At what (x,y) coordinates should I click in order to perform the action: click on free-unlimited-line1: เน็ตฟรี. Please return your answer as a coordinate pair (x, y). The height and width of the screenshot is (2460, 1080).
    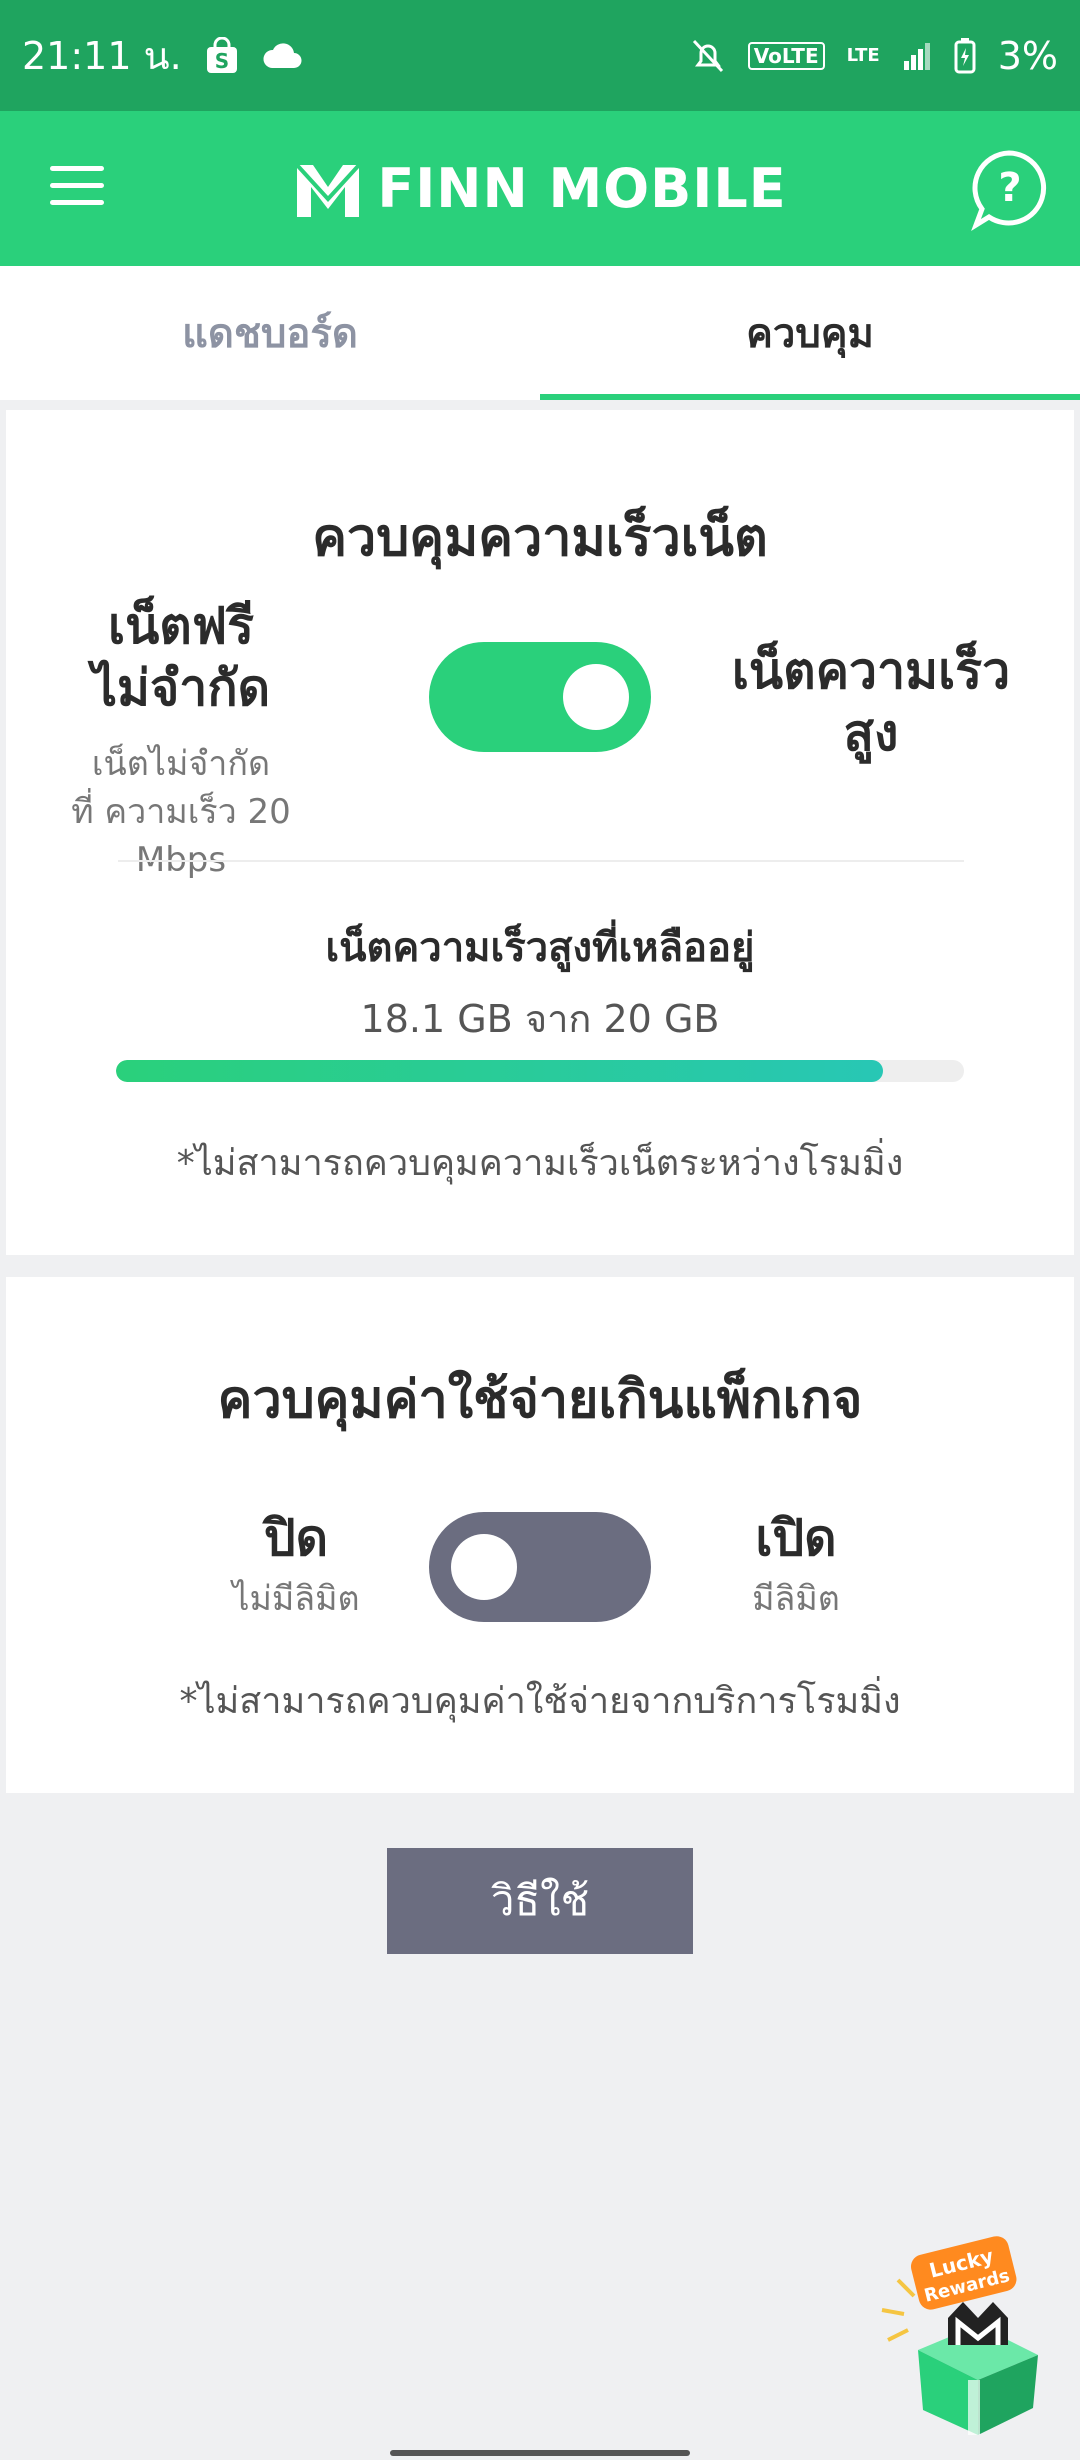
    Looking at the image, I should click on (181, 626).